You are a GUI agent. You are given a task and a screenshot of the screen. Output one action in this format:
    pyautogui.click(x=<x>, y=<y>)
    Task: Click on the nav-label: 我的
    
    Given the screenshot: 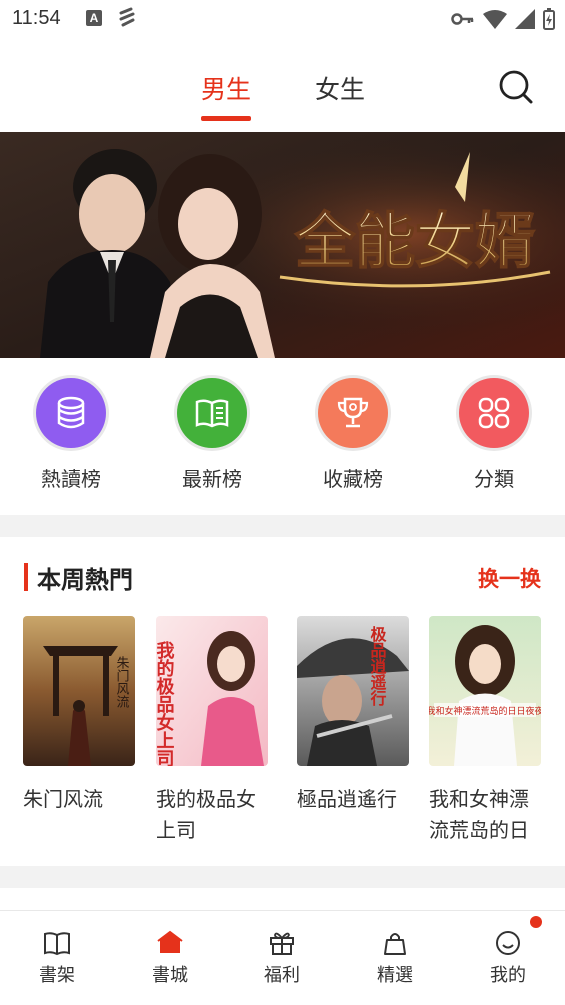 What is the action you would take?
    pyautogui.click(x=508, y=975)
    